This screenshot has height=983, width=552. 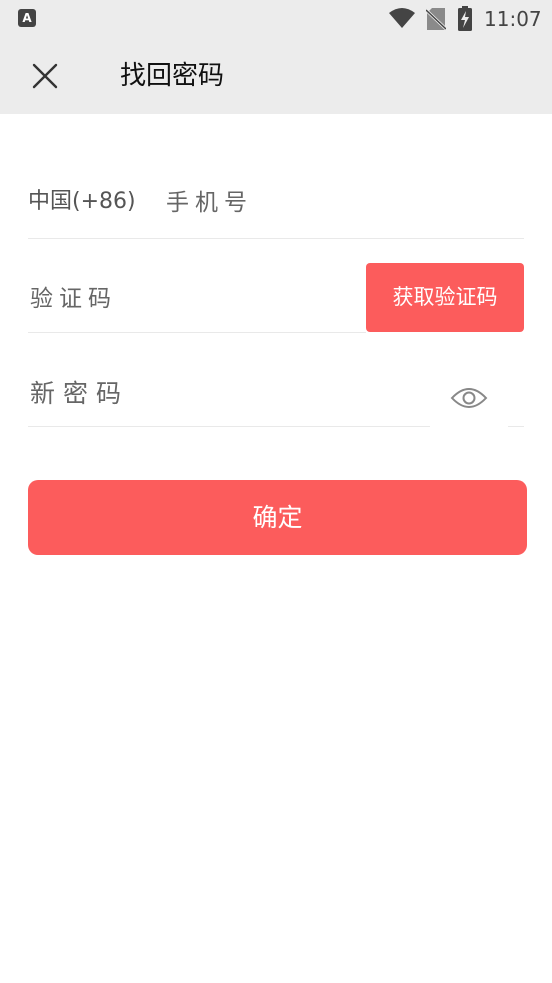 What do you see at coordinates (465, 18) in the screenshot?
I see `battery-charging-icon` at bounding box center [465, 18].